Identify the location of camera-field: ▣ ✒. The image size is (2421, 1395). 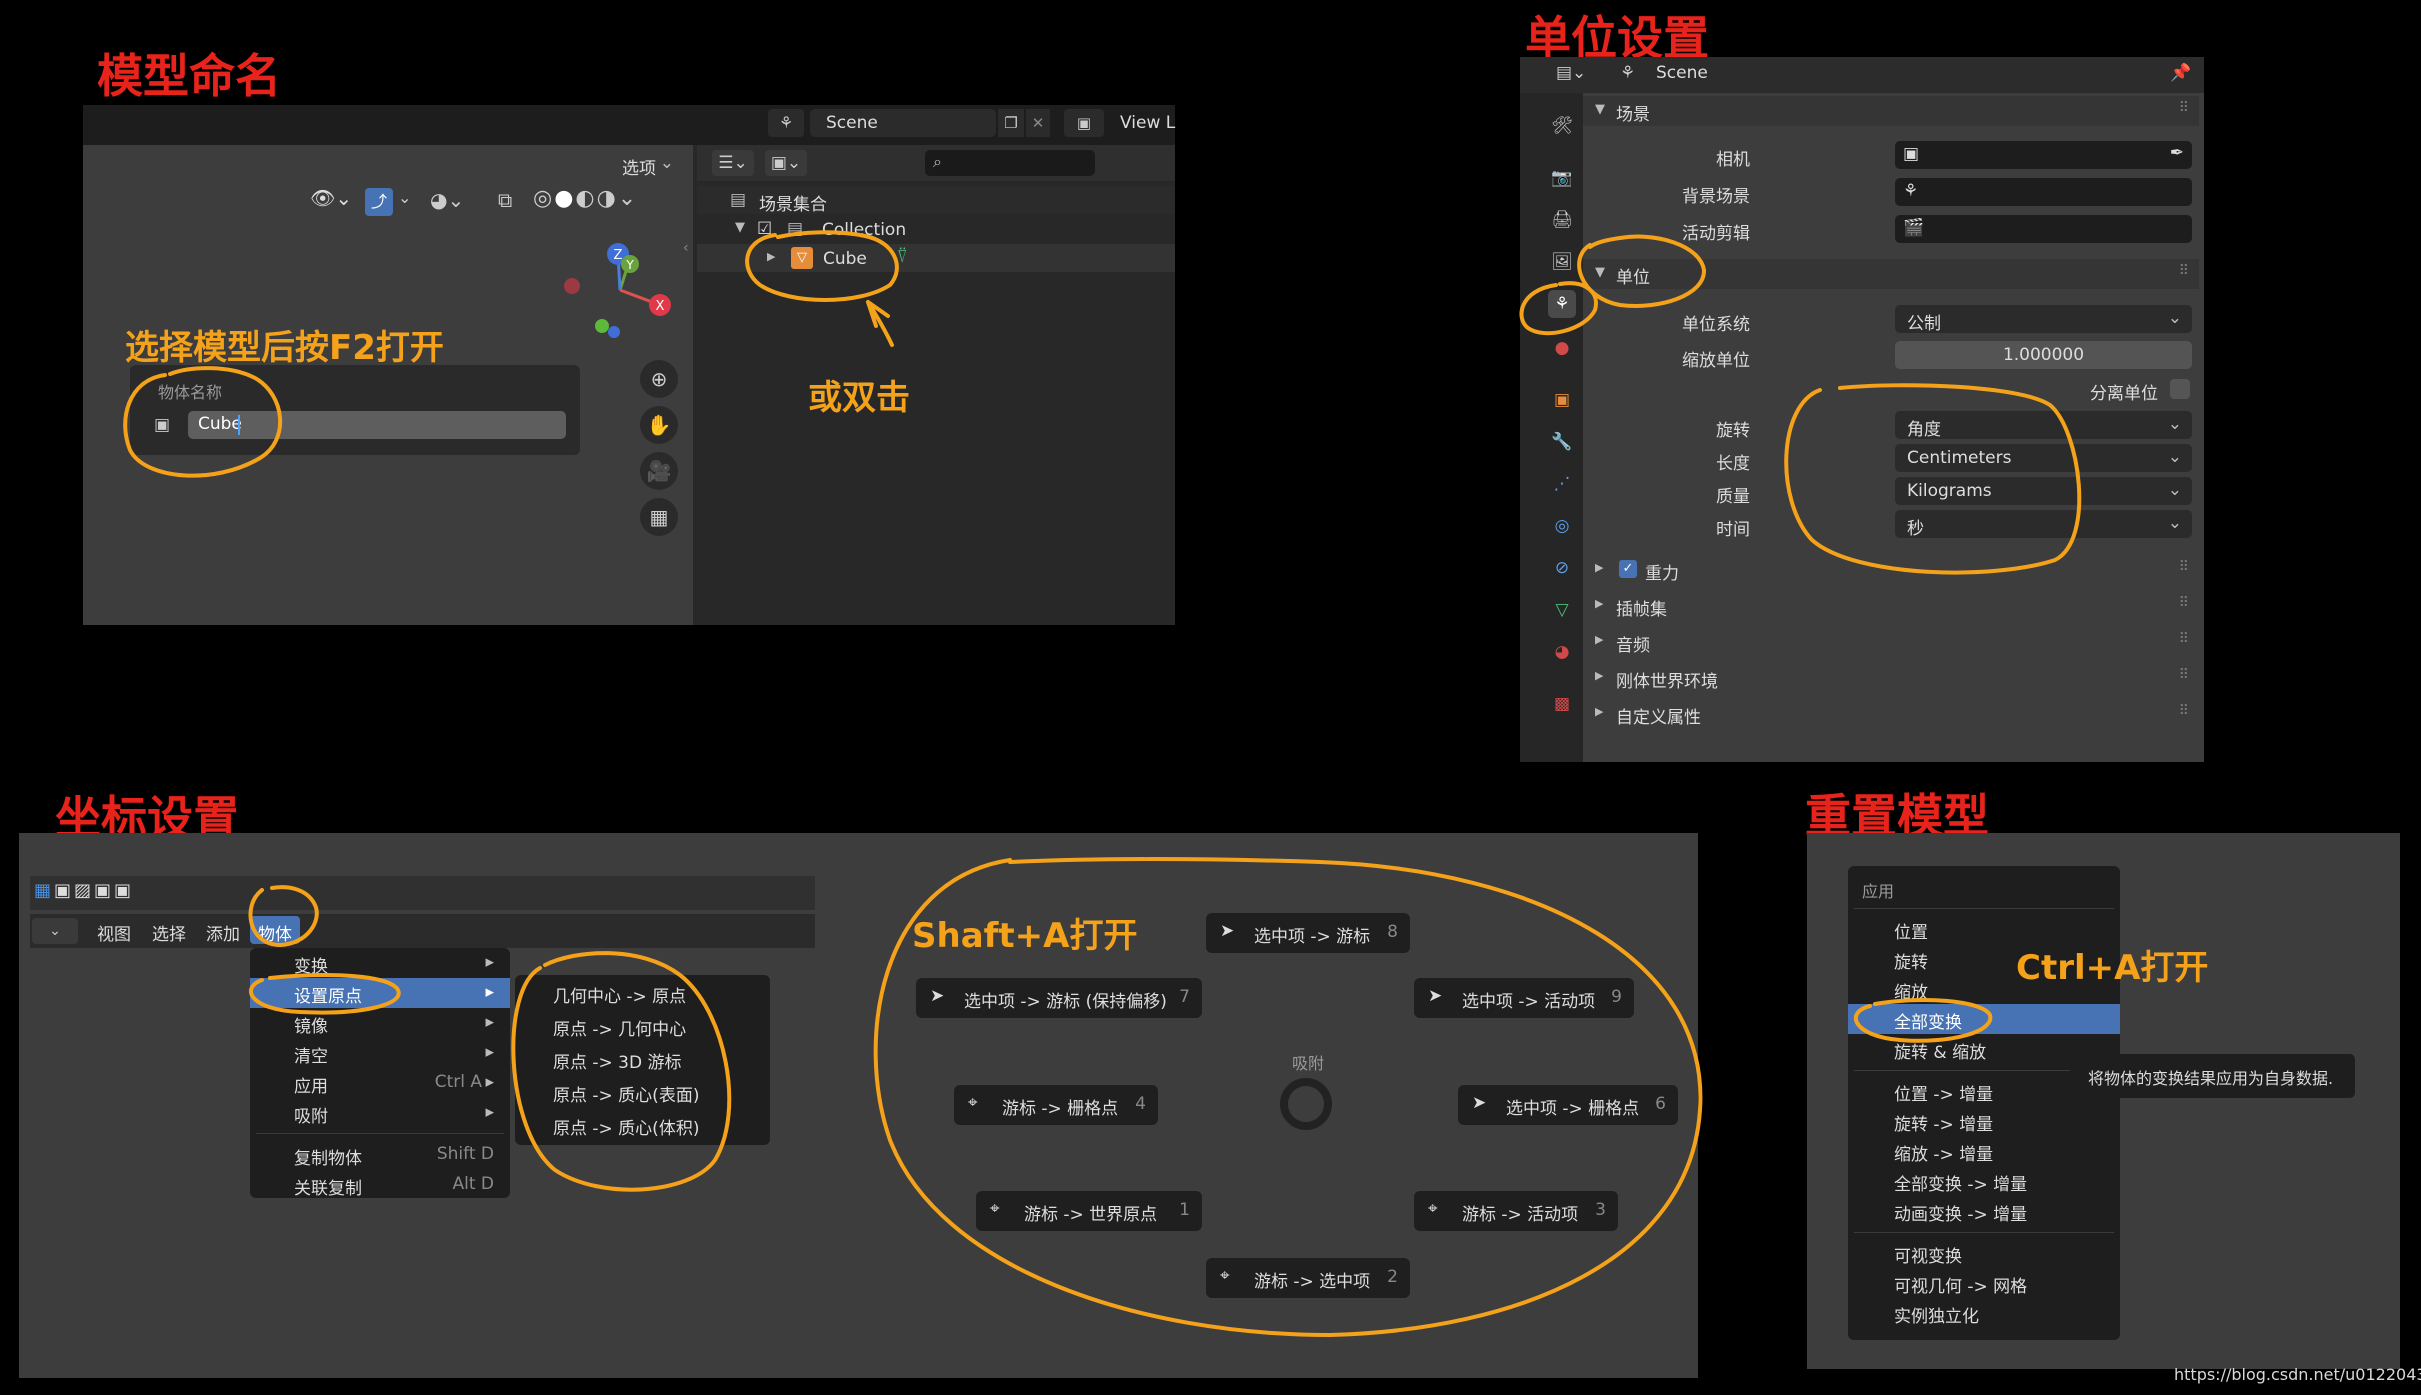
(2043, 155).